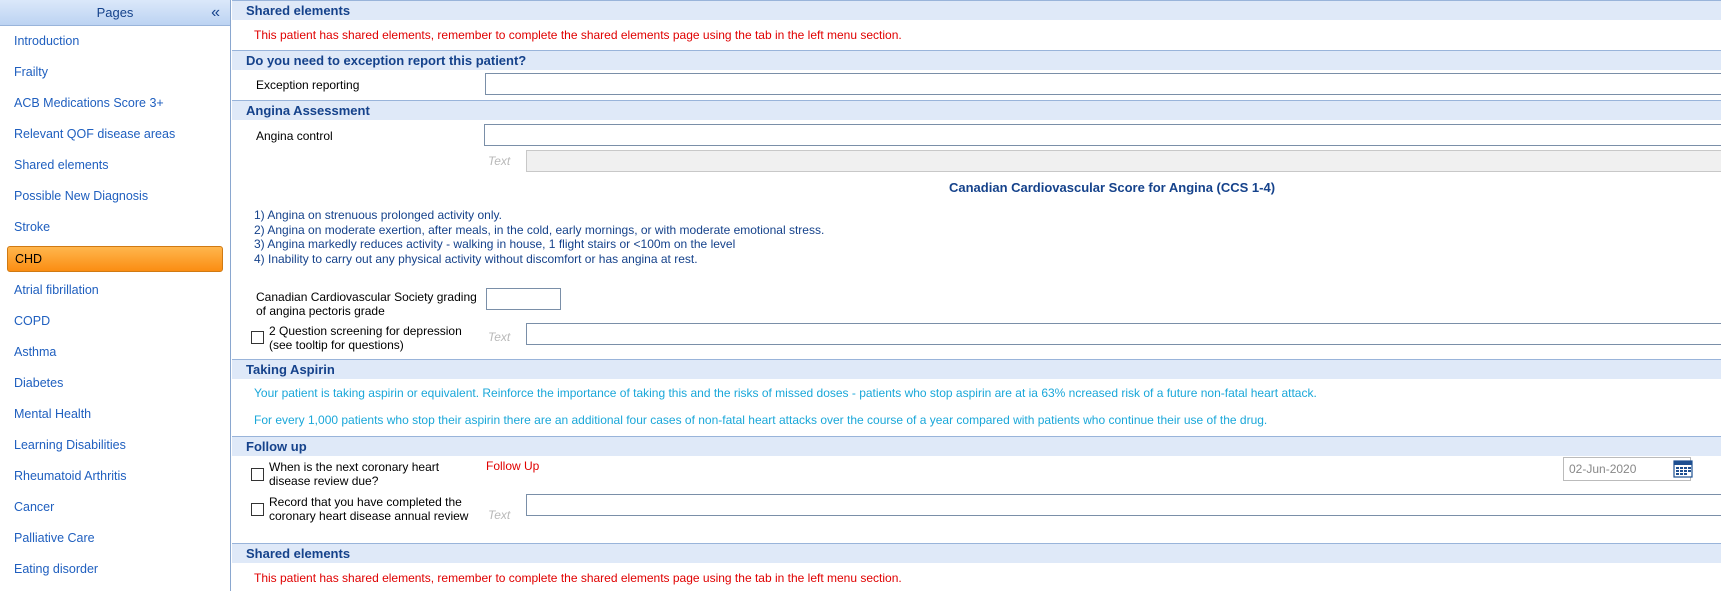 This screenshot has width=1721, height=591. What do you see at coordinates (976, 446) in the screenshot?
I see `section-header-followup: Follow up` at bounding box center [976, 446].